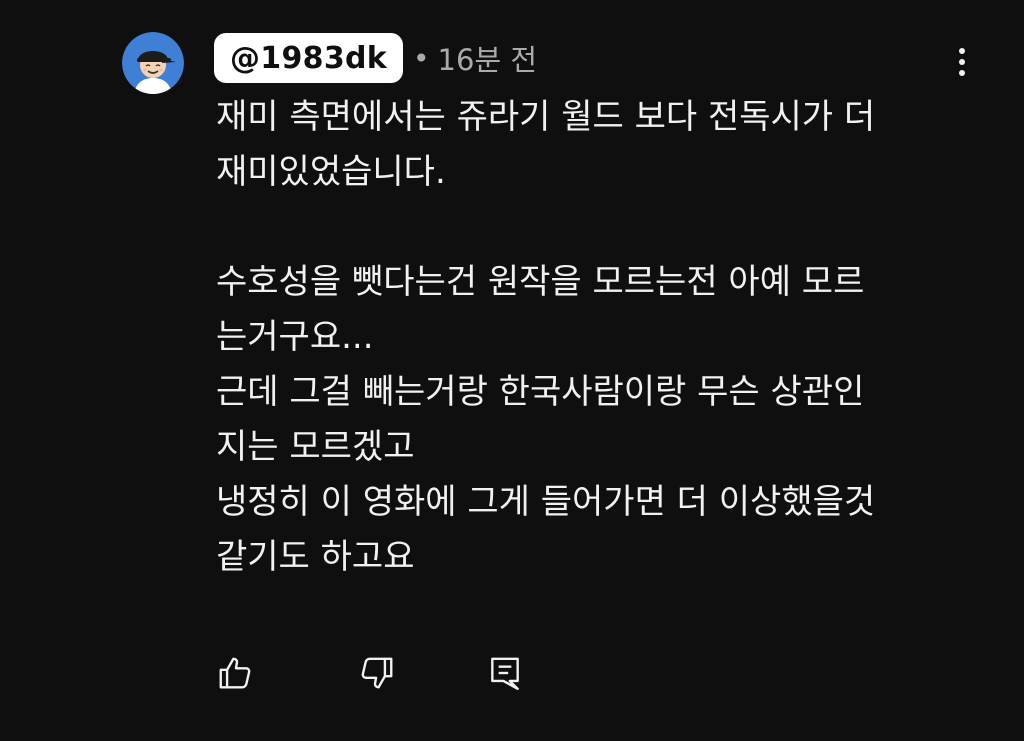 The height and width of the screenshot is (741, 1024). Describe the element at coordinates (586, 227) in the screenshot. I see `comment-line-blank` at that location.